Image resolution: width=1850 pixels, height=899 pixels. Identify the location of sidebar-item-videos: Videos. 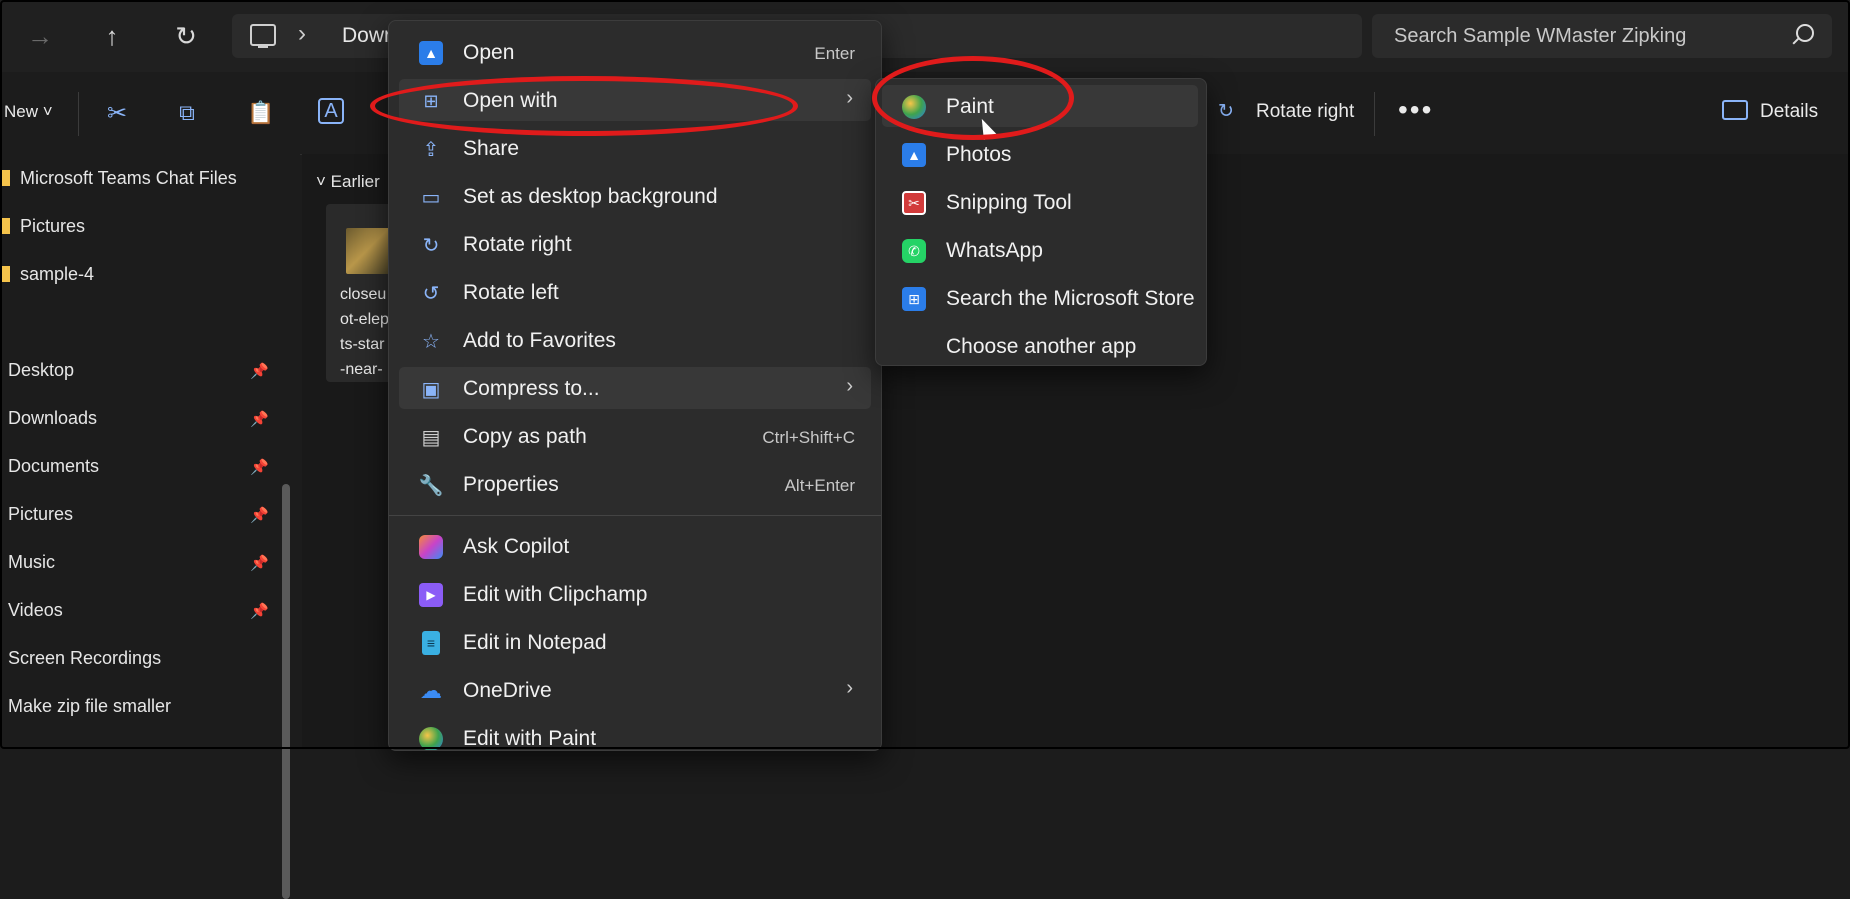
(35, 610).